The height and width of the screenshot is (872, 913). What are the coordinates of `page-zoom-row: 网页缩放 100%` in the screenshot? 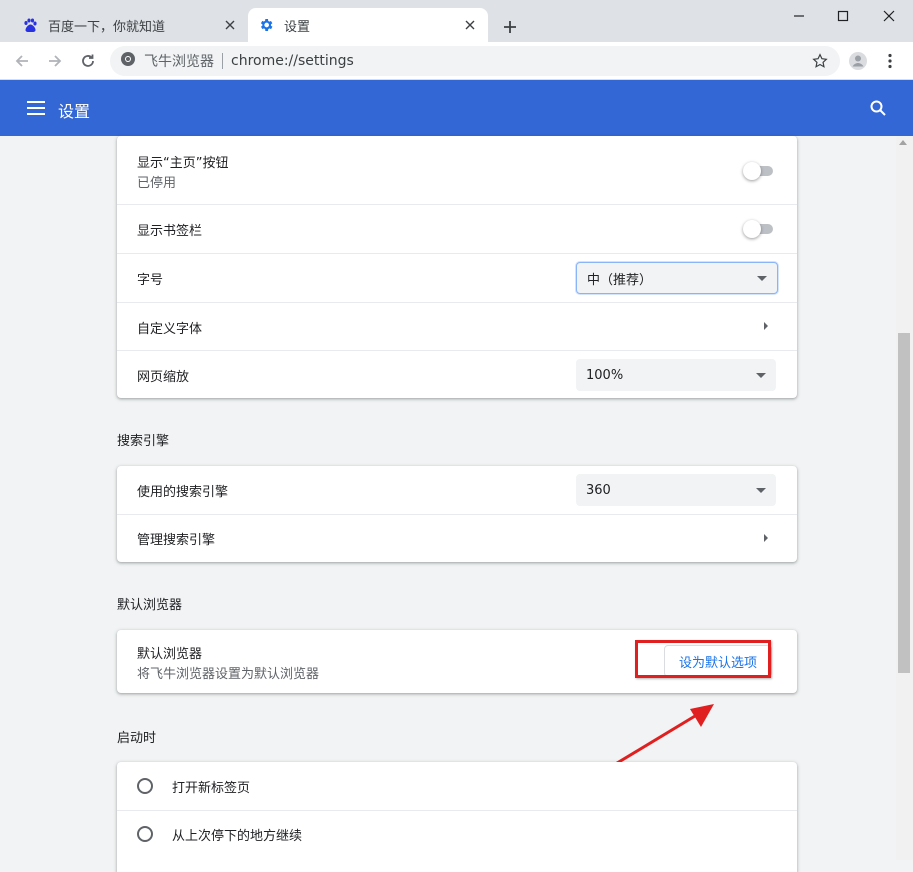 It's located at (457, 374).